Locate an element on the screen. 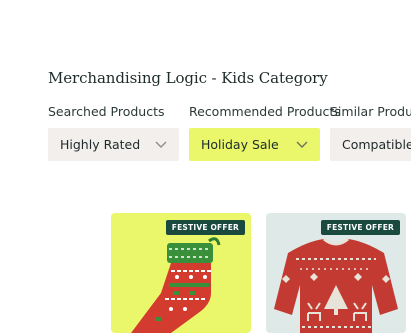 This screenshot has height=333, width=411. similar-products-label: Similar Products is located at coordinates (370, 111).